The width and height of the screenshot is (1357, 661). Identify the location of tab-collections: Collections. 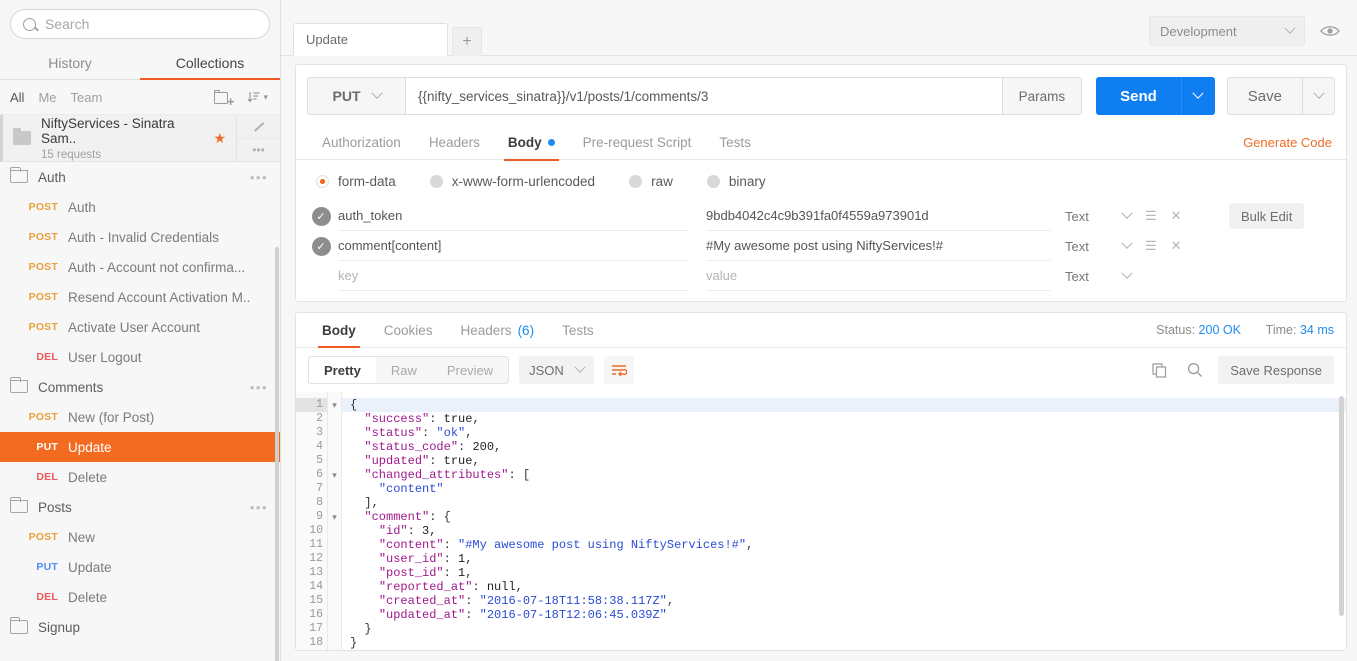
(210, 63).